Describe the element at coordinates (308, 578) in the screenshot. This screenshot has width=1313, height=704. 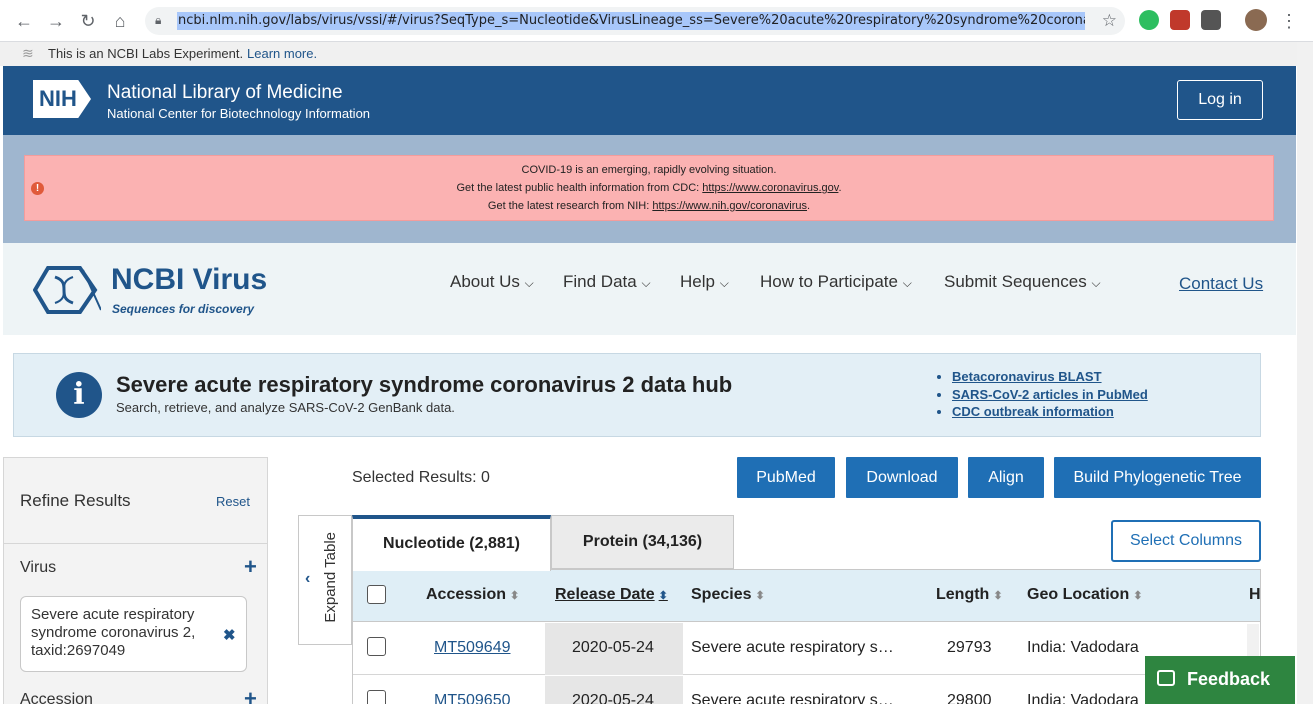
I see `chevron-left-icon: ‹` at that location.